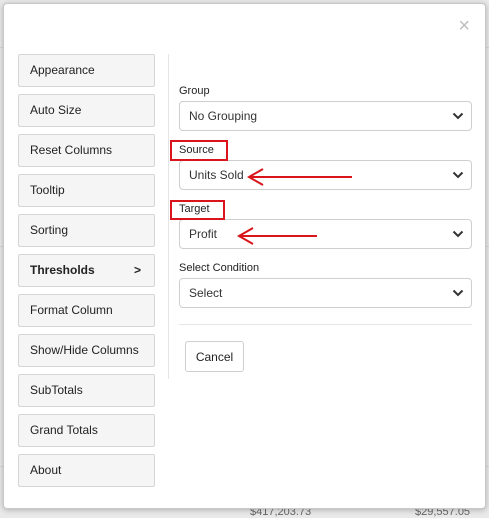 This screenshot has width=489, height=518. What do you see at coordinates (86, 310) in the screenshot?
I see `menu-item-format-column: Format Column` at bounding box center [86, 310].